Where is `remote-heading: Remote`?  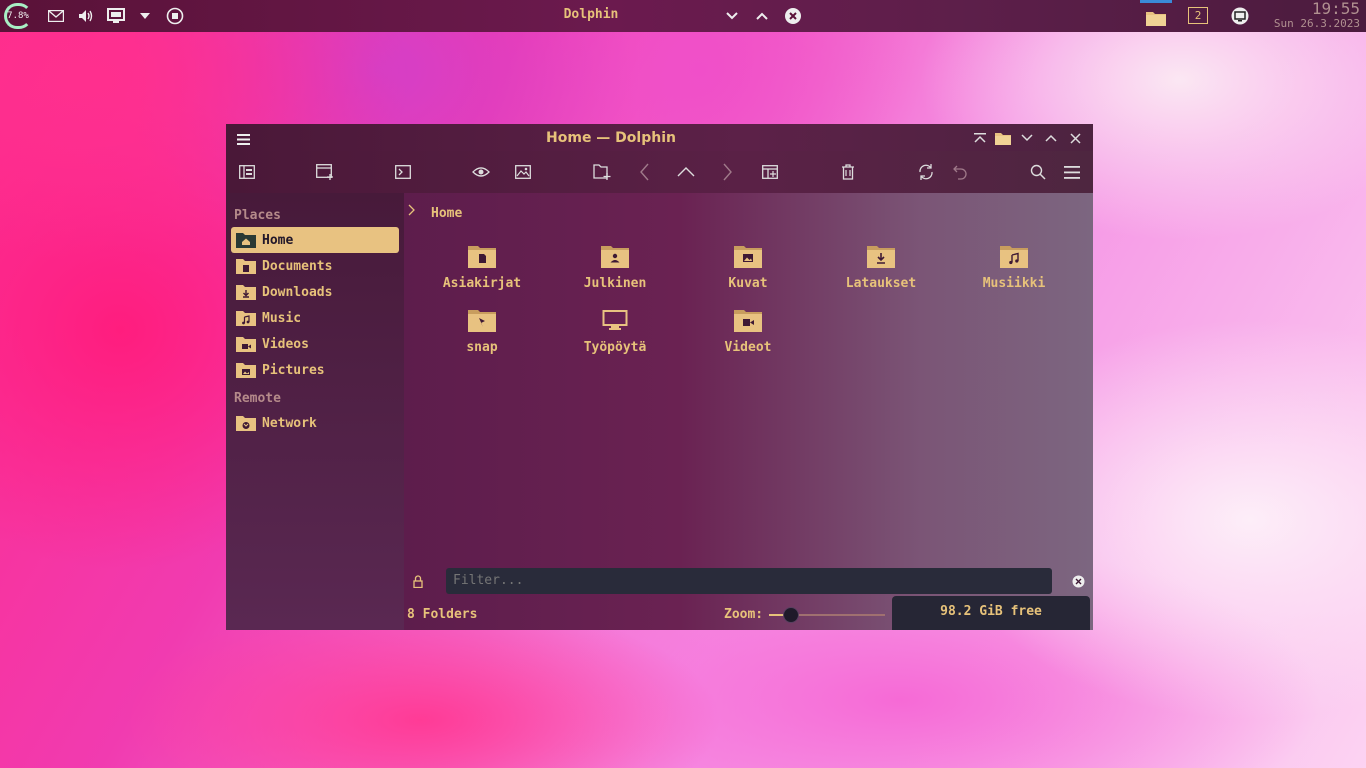
remote-heading: Remote is located at coordinates (257, 398).